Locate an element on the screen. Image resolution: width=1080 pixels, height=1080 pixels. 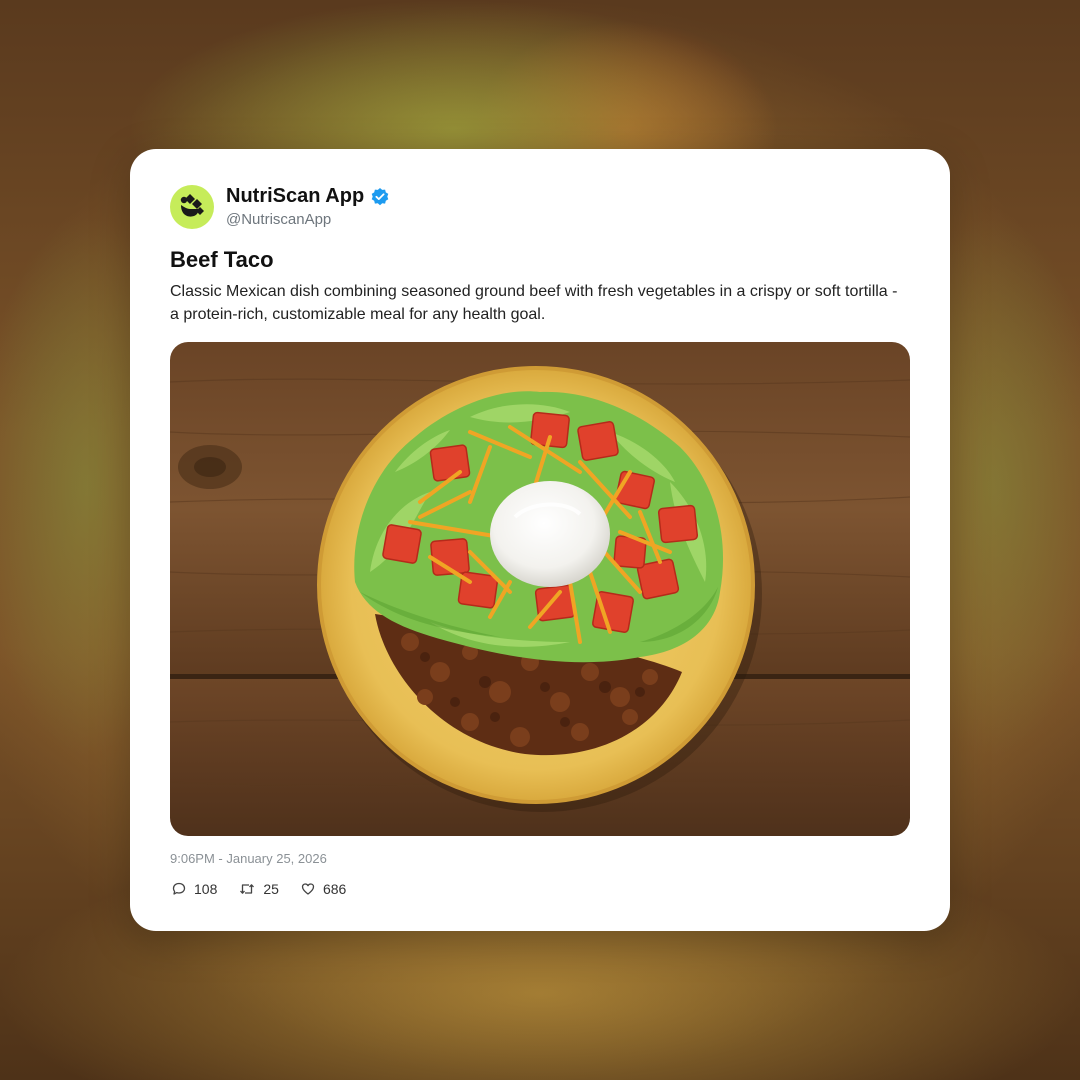
repost-count: 25 is located at coordinates (271, 889).